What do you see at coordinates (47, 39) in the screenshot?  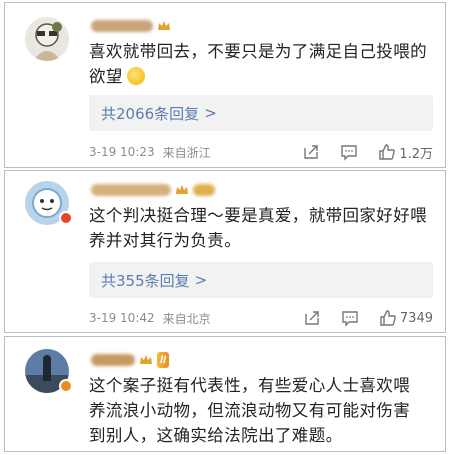 I see `avatar` at bounding box center [47, 39].